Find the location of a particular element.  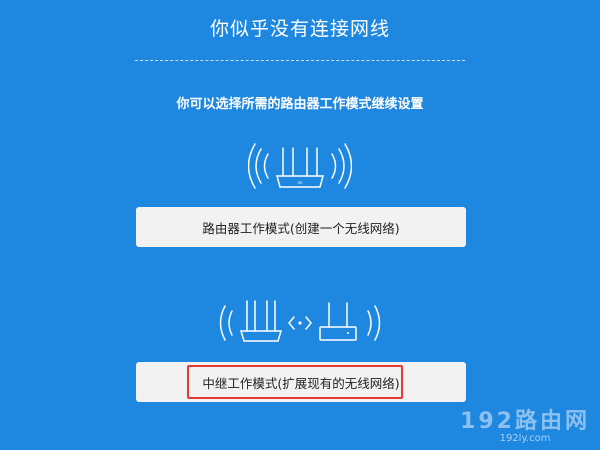

dashed-divider is located at coordinates (300, 60).